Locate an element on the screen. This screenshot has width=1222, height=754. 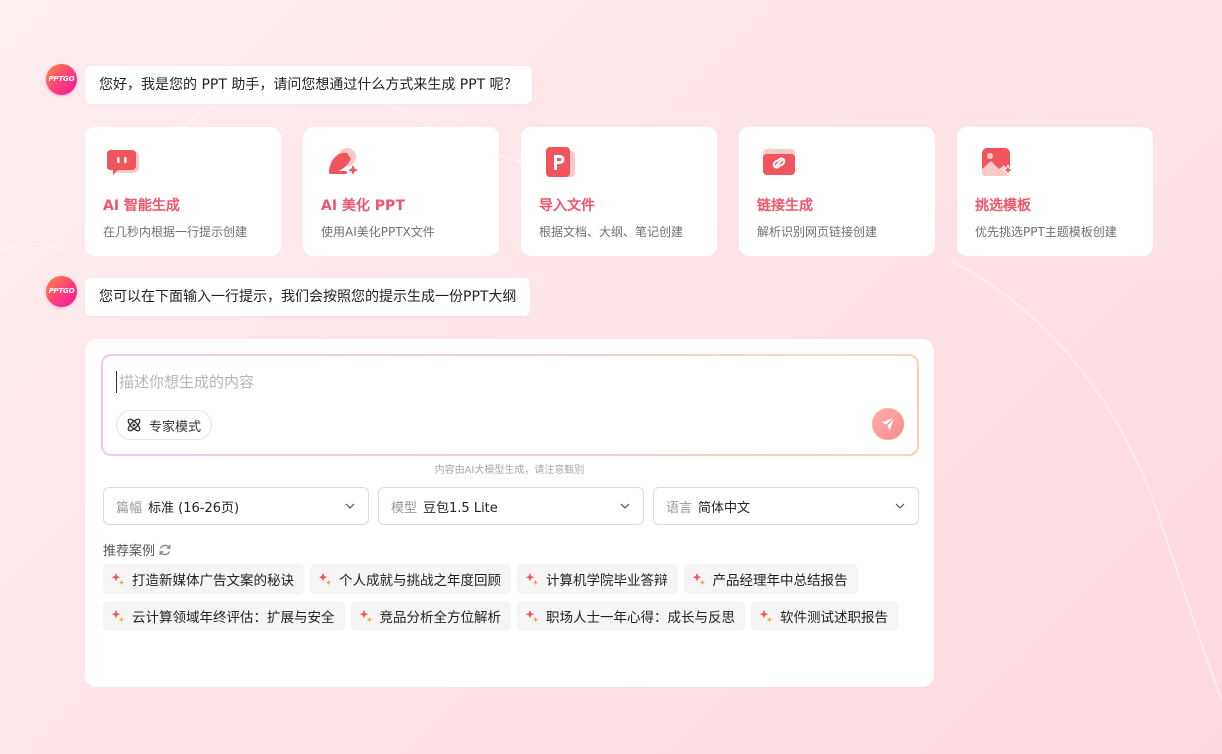
card-description: 根据文档、大纲、笔记创建 is located at coordinates (611, 232).